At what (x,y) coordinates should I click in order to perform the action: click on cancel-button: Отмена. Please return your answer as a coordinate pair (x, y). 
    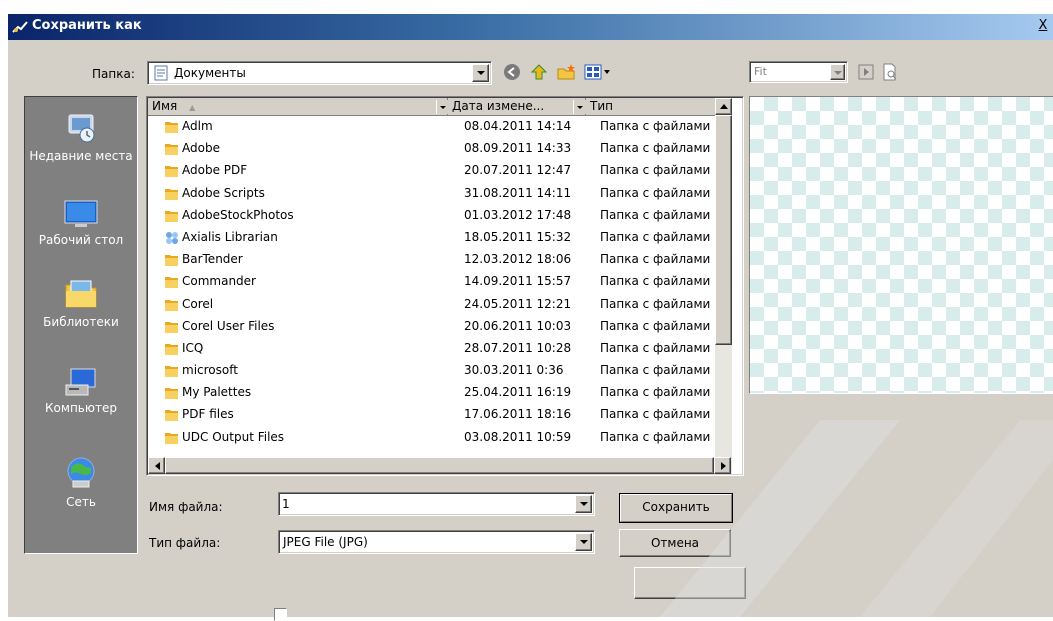
    Looking at the image, I should click on (675, 543).